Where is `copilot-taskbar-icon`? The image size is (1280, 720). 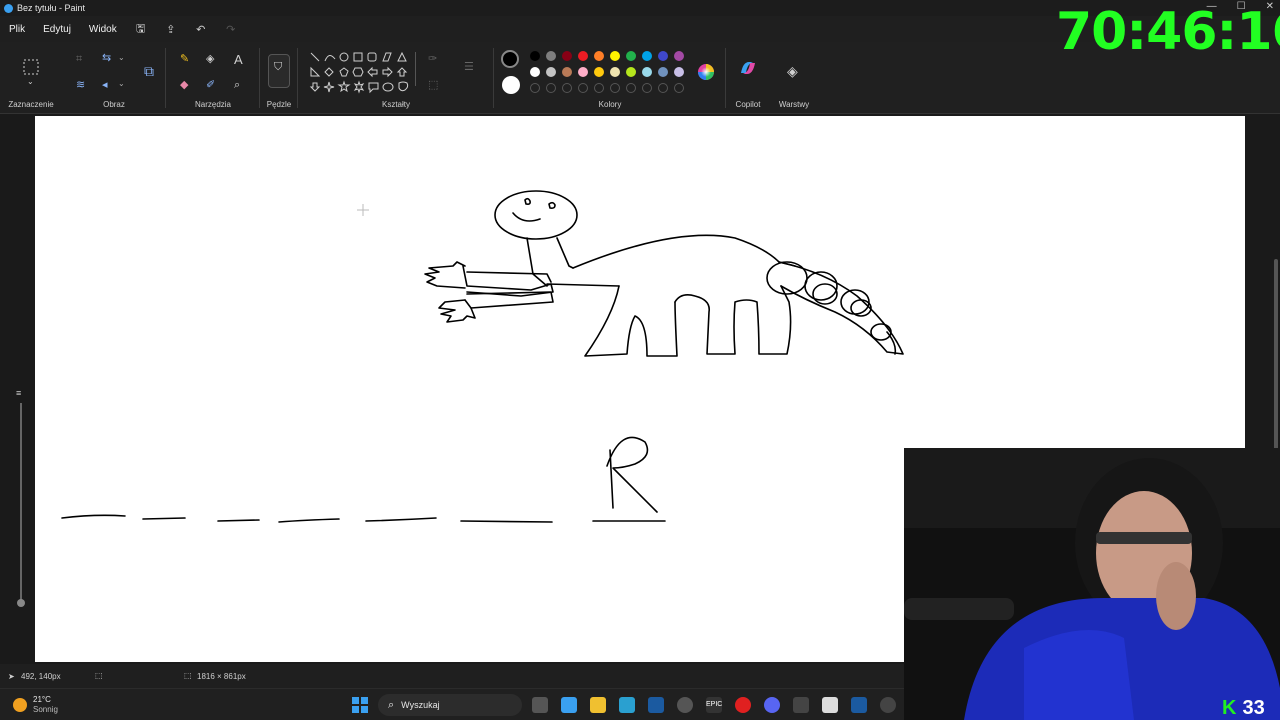
copilot-taskbar-icon is located at coordinates (569, 705).